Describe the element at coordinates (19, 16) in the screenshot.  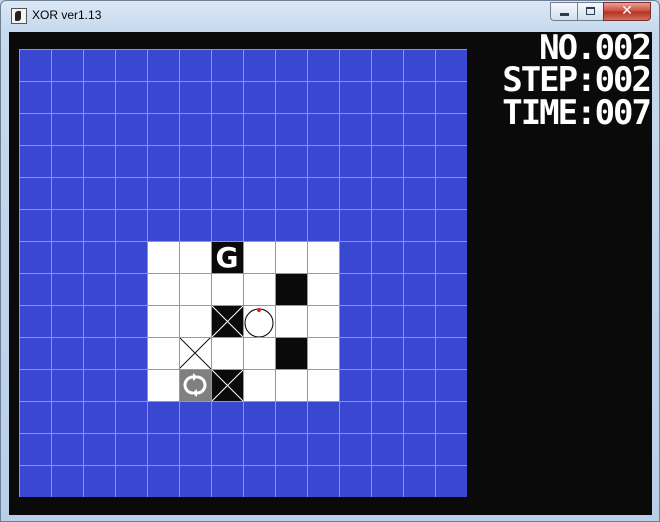
I see `app-icon` at that location.